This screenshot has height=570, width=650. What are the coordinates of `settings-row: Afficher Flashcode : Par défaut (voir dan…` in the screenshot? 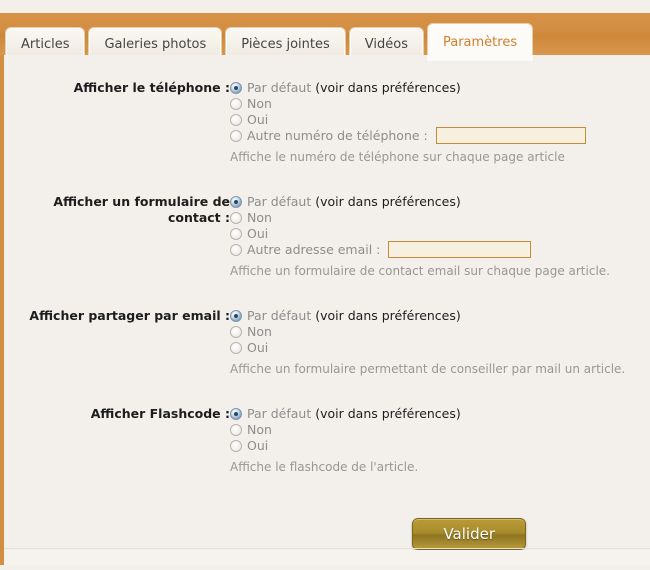 It's located at (327, 440).